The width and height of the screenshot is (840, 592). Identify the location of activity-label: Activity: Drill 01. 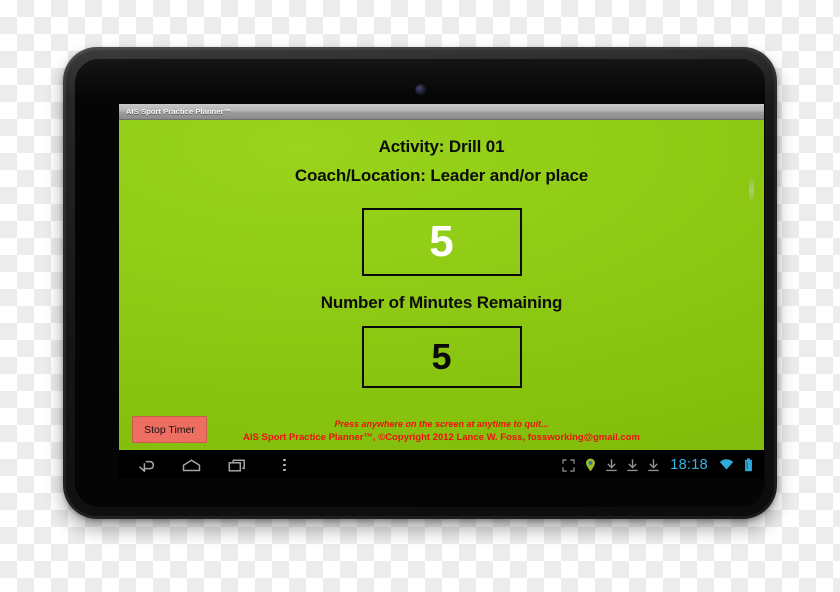
(441, 146).